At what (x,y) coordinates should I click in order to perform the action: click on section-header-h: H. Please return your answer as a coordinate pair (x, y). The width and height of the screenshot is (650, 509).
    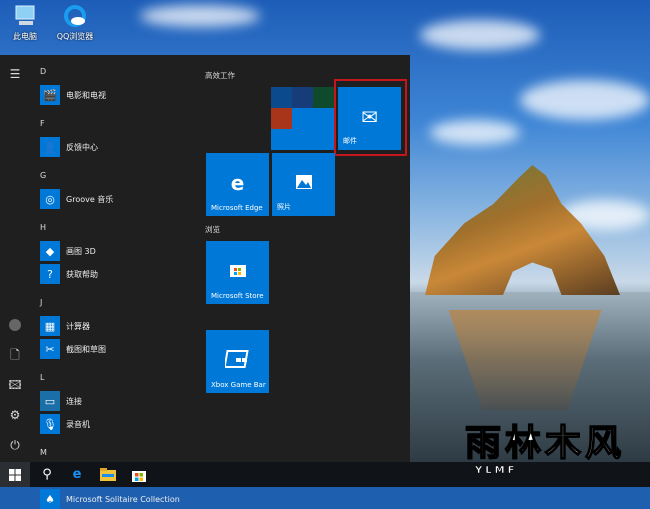
    Looking at the image, I should click on (43, 227).